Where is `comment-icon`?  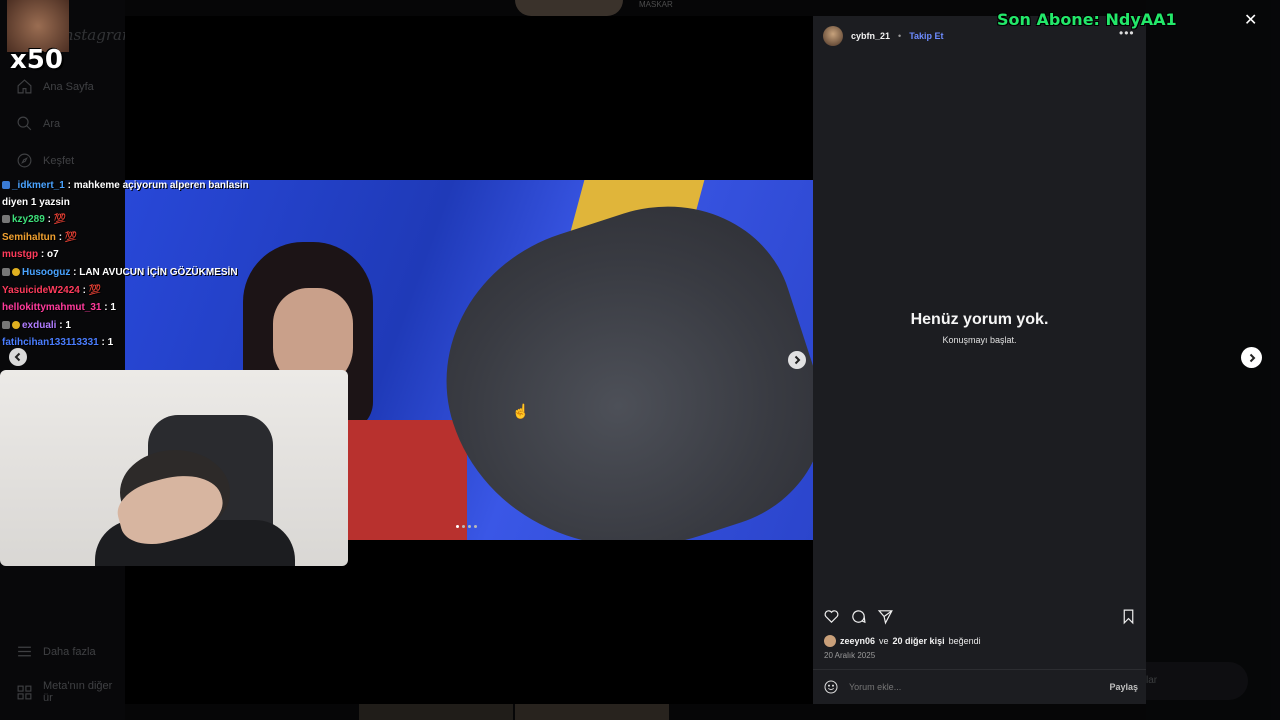
comment-icon is located at coordinates (858, 616).